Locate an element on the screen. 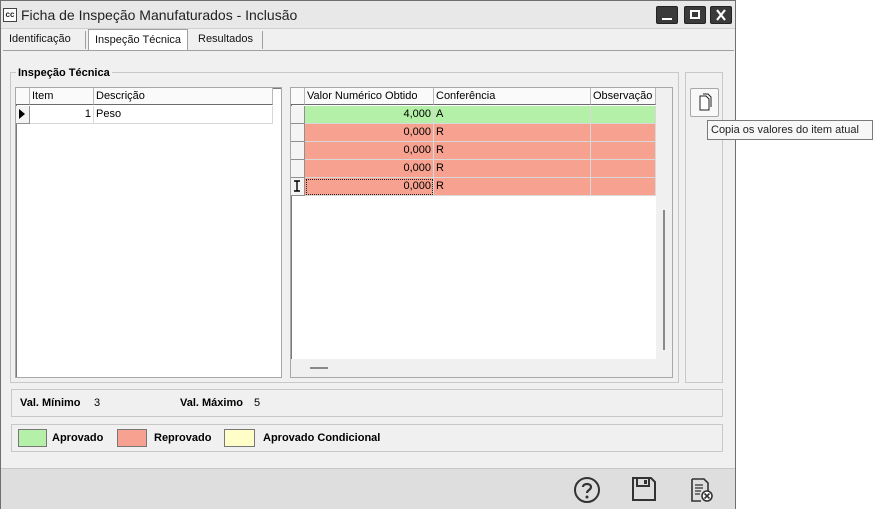 The height and width of the screenshot is (509, 874). vertical-scrollbar is located at coordinates (664, 232).